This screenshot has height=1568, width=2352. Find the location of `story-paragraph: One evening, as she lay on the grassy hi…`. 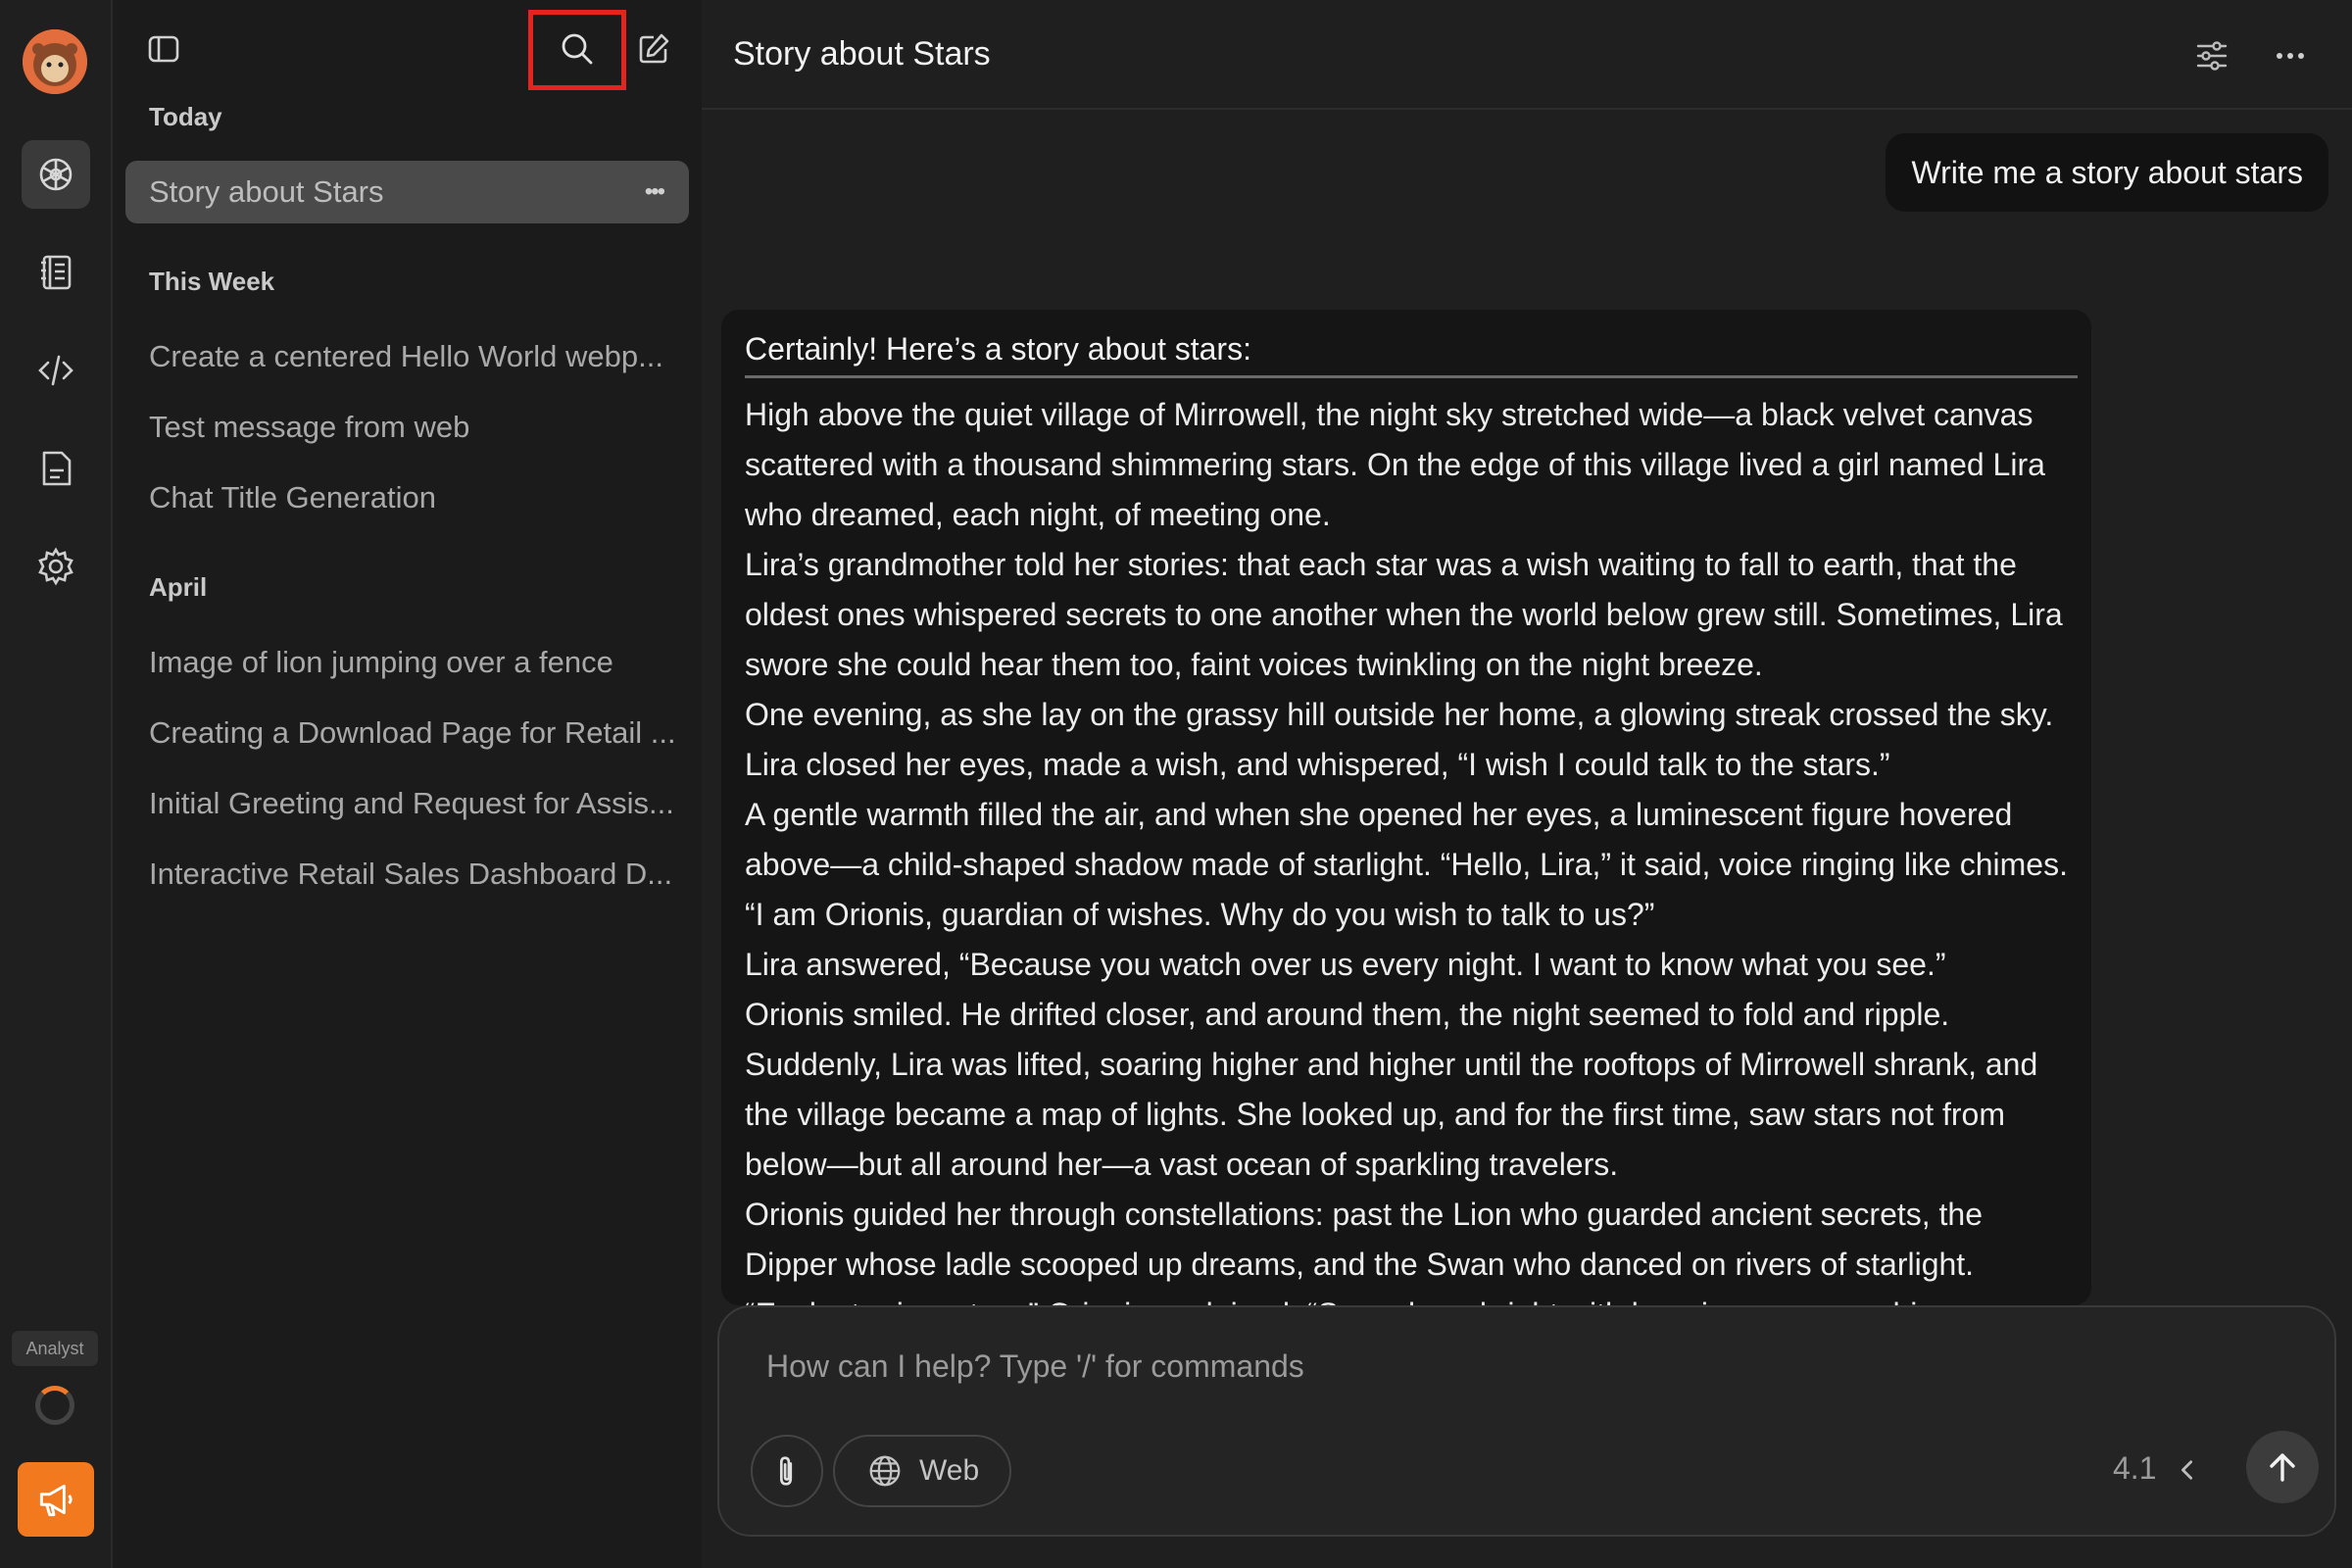

story-paragraph: One evening, as she lay on the grassy hi… is located at coordinates (1399, 739).